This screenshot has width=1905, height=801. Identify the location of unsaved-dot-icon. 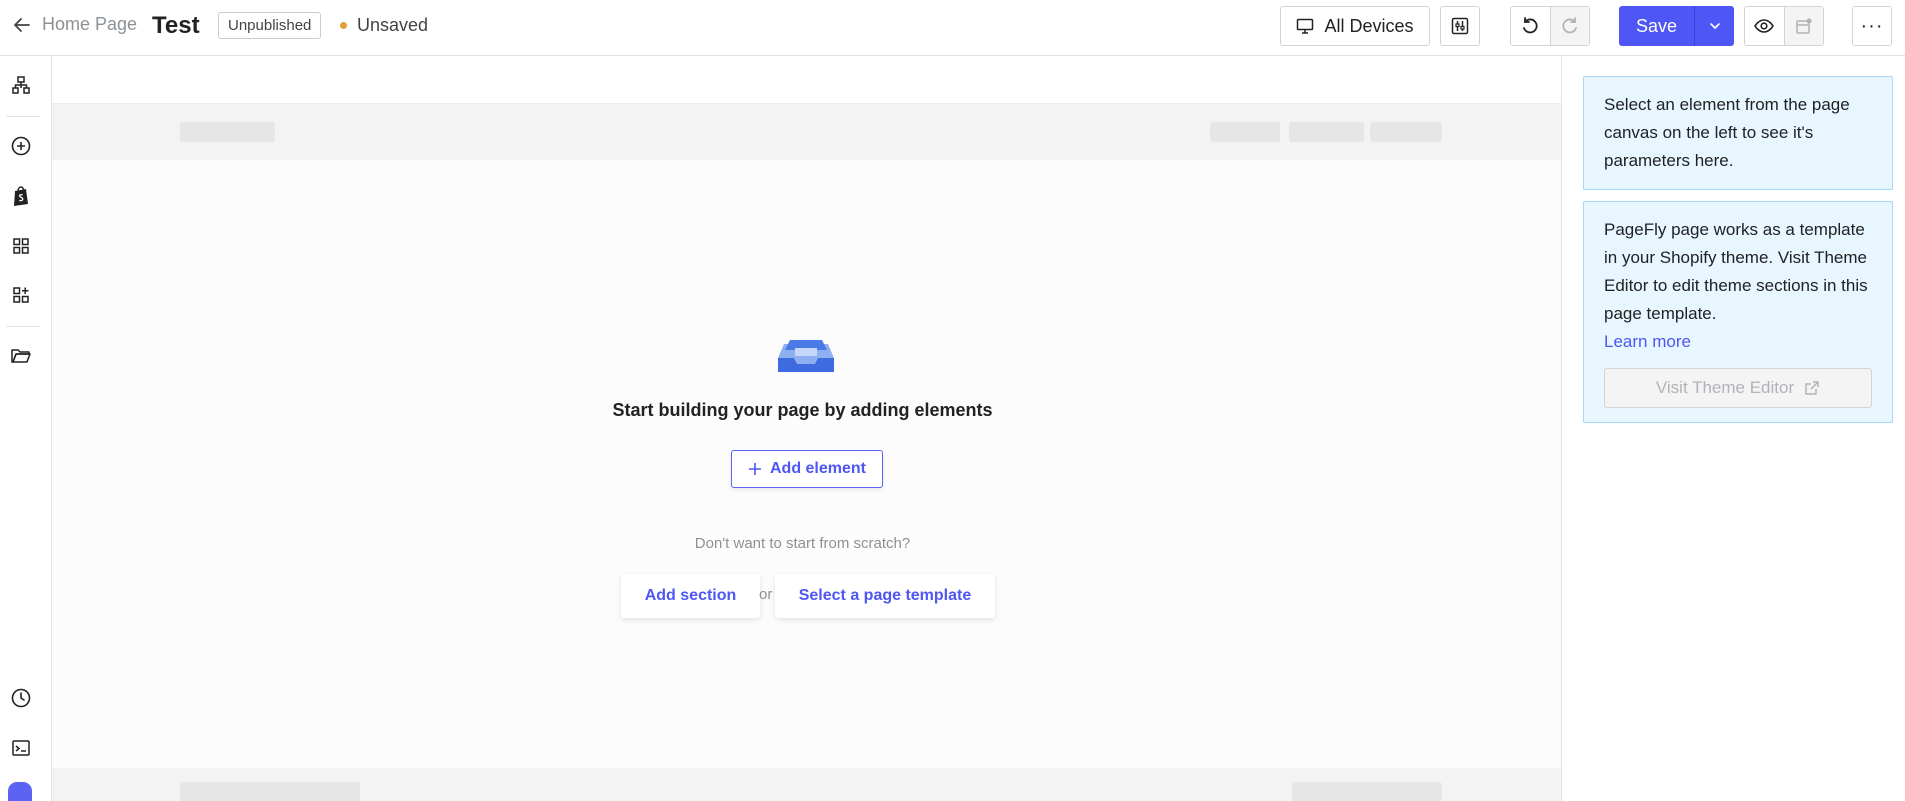
(343, 25).